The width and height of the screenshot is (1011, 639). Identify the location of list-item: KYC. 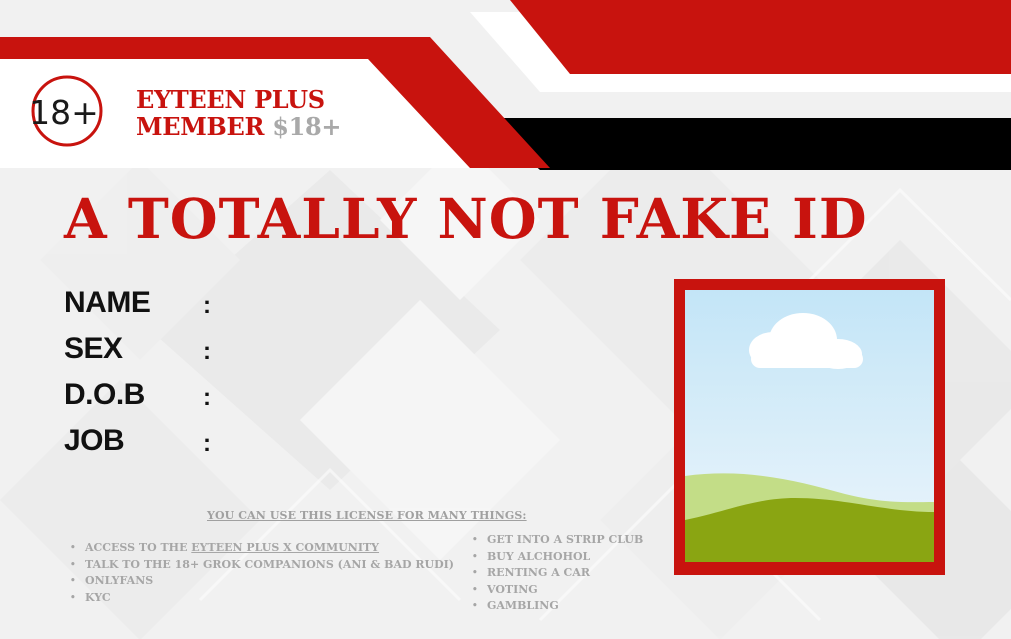
(262, 598).